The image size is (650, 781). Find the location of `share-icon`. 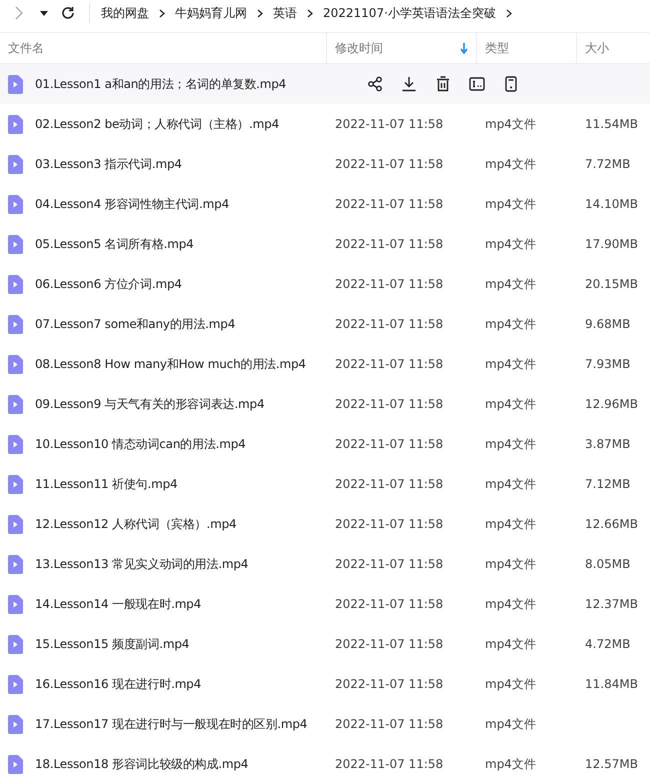

share-icon is located at coordinates (375, 84).